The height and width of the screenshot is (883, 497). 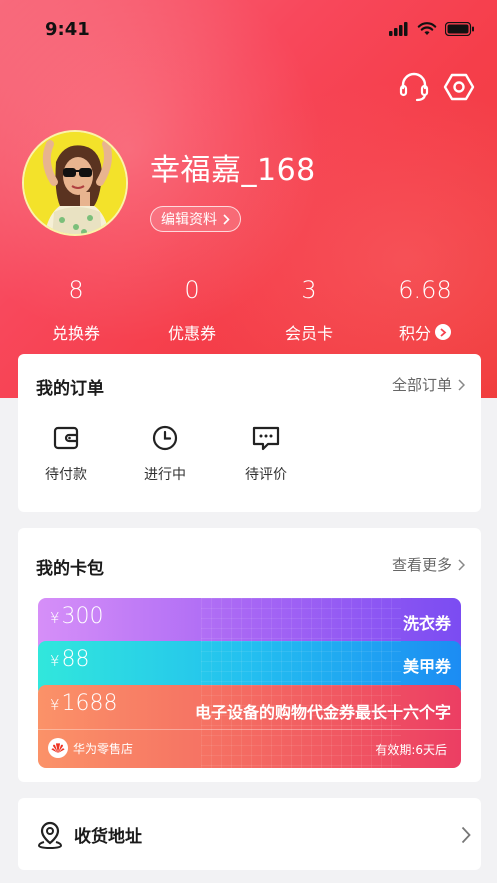 I want to click on divider, so click(x=249, y=729).